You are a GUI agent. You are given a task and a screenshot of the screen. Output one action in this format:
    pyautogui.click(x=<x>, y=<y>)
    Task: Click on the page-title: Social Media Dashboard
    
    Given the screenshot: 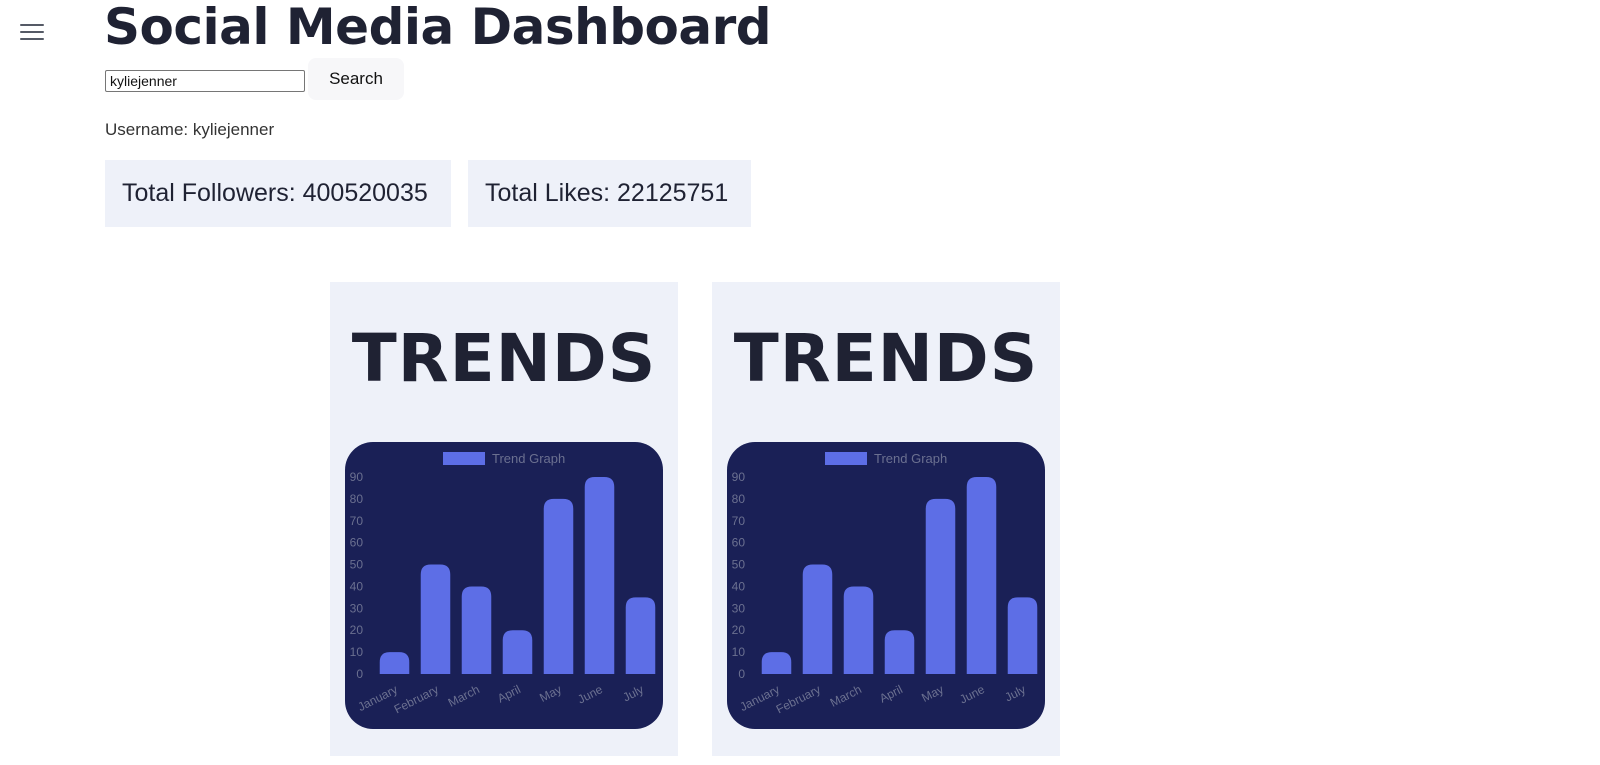 What is the action you would take?
    pyautogui.click(x=438, y=28)
    